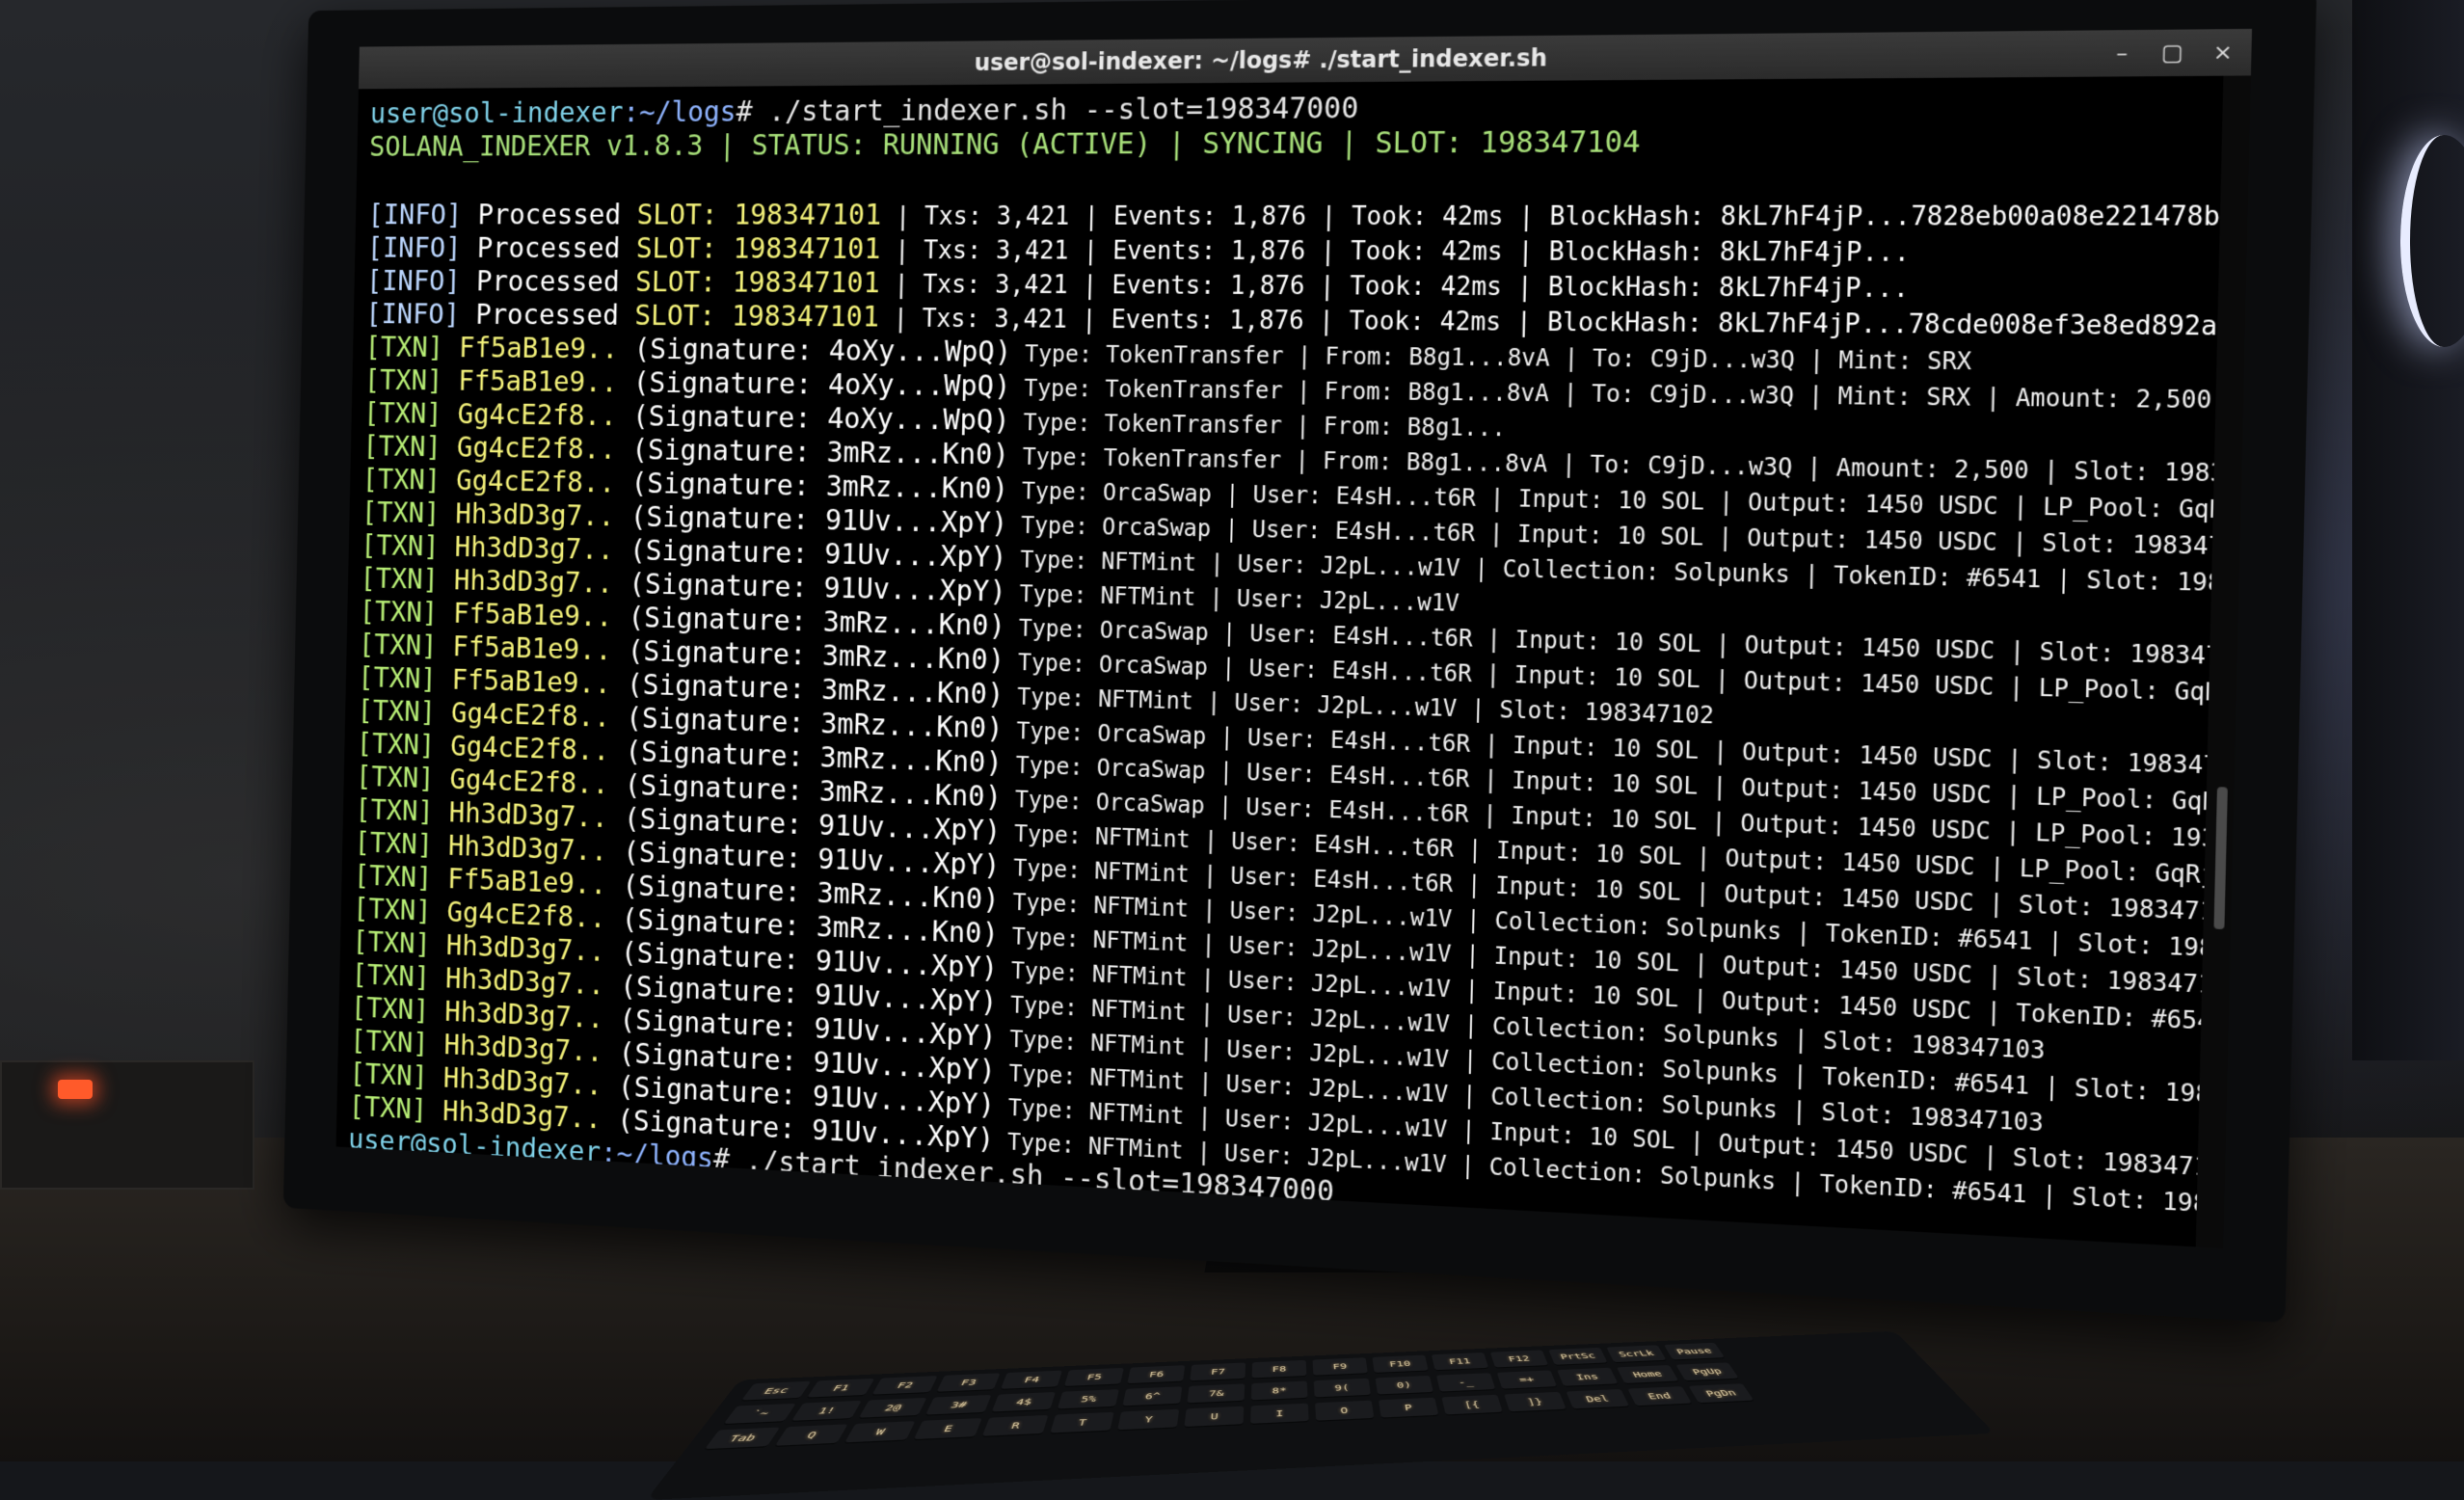 This screenshot has height=1500, width=2464. Describe the element at coordinates (1637, 1355) in the screenshot. I see `keyboard-key: ScrLk` at that location.